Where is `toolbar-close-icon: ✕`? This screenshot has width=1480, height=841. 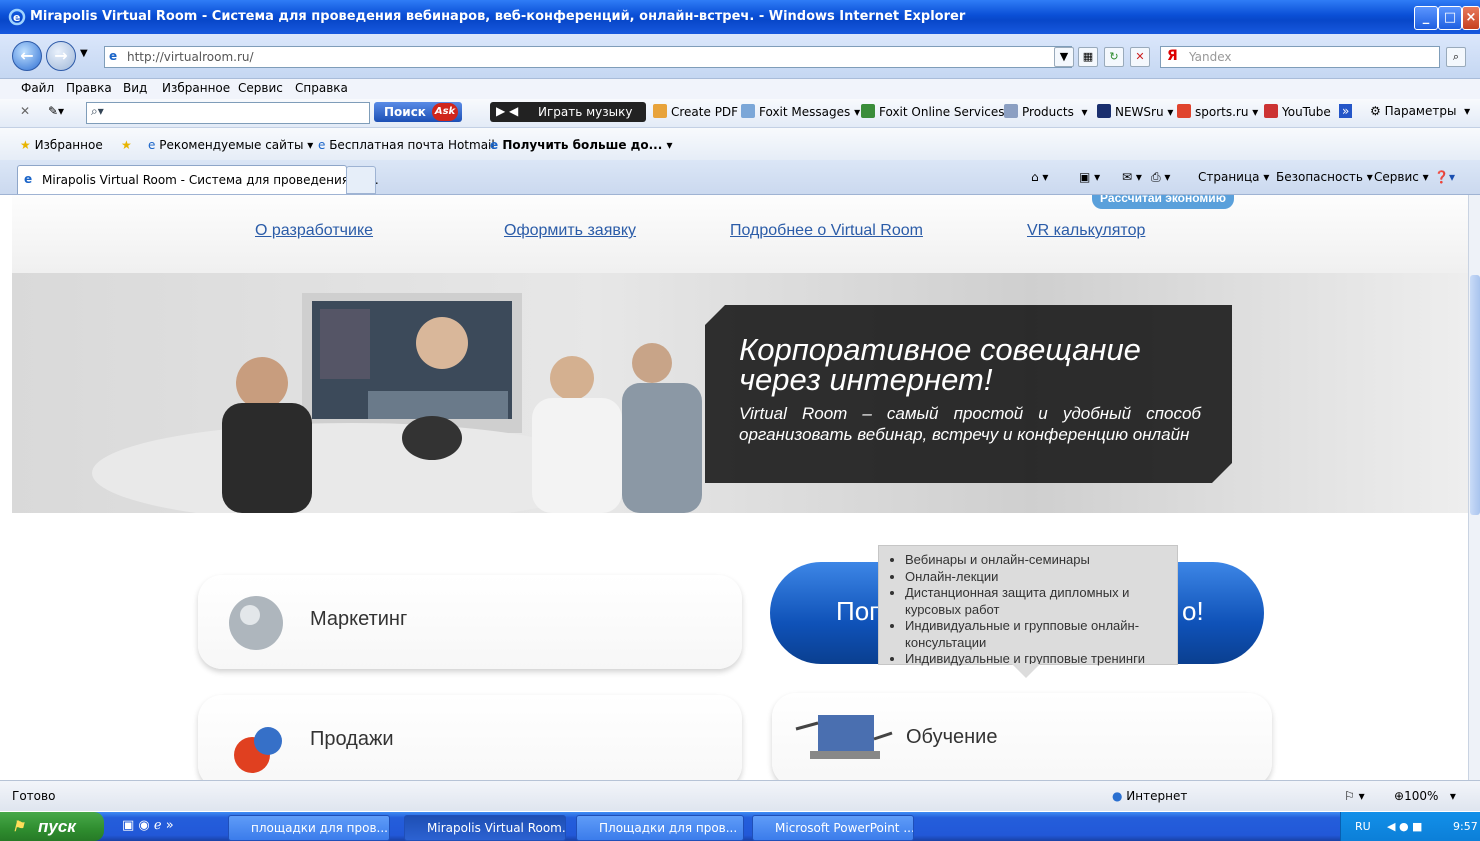 toolbar-close-icon: ✕ is located at coordinates (25, 111).